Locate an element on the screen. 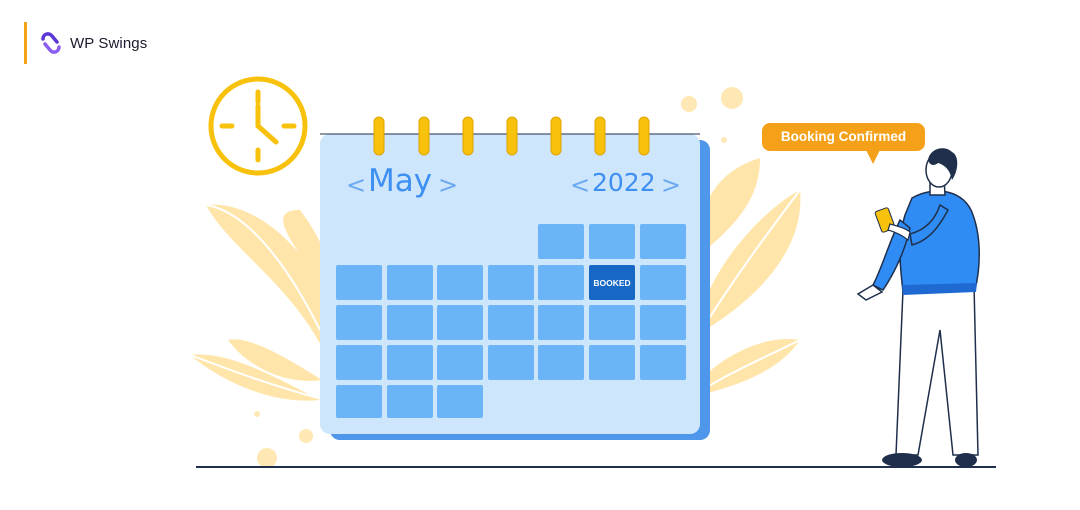 Image resolution: width=1080 pixels, height=510 pixels. logo-accent-bar is located at coordinates (25, 43).